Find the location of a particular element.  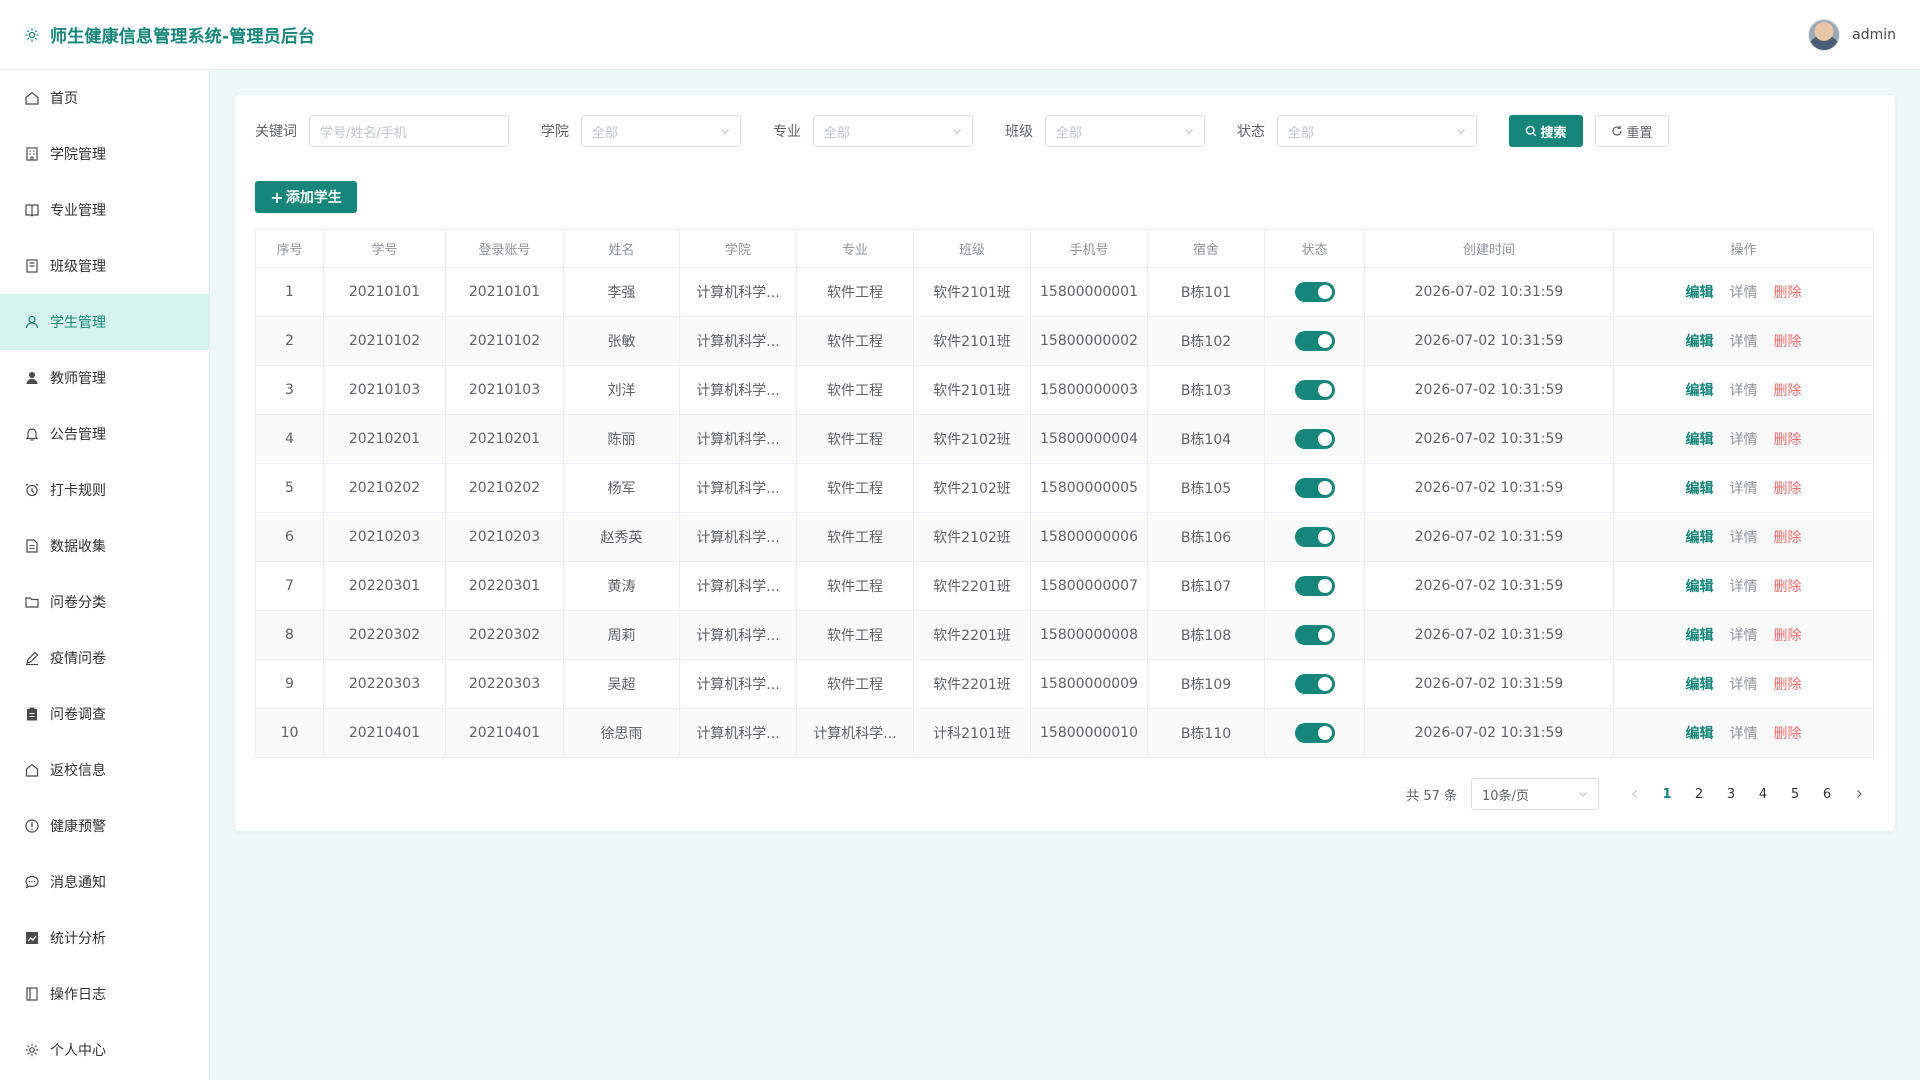

page-number: 6 is located at coordinates (1827, 794).